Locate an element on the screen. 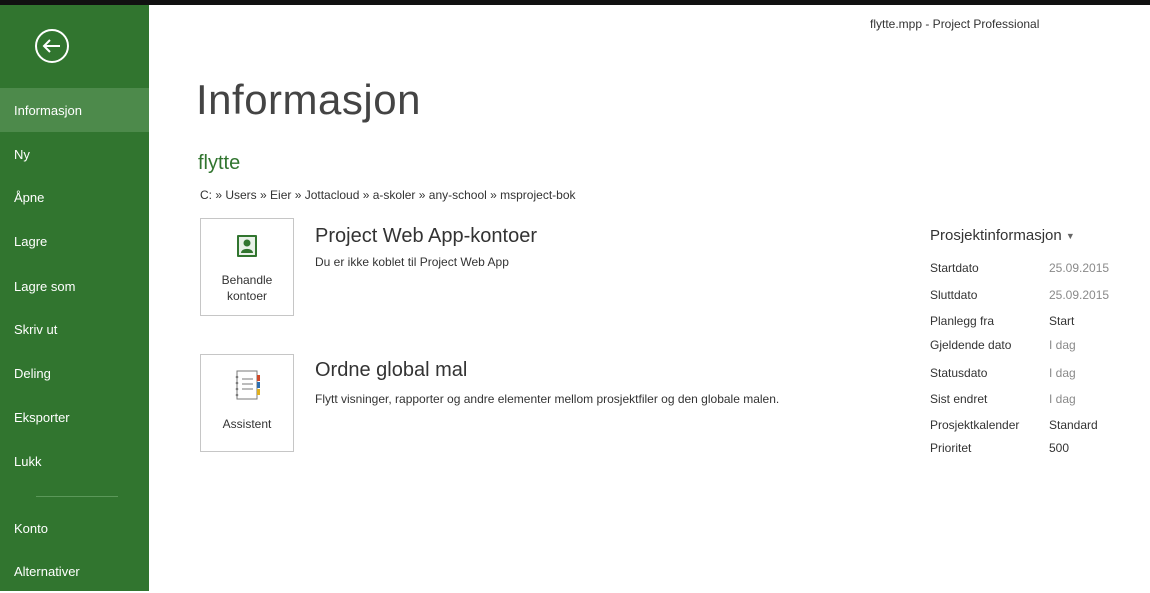  nav-item-label: Lukk is located at coordinates (28, 461).